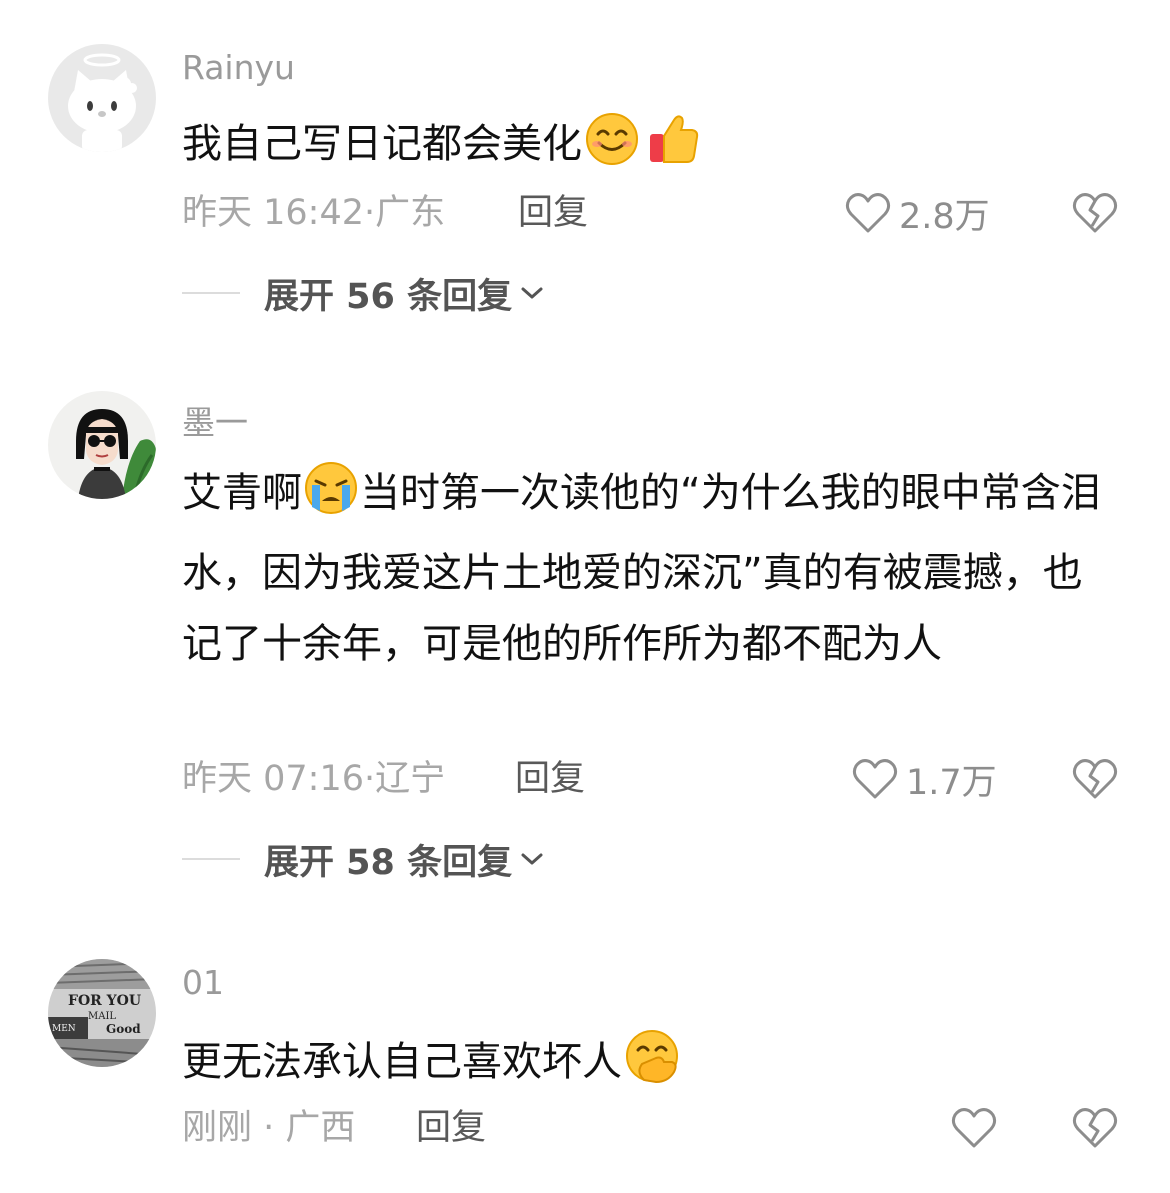 This screenshot has width=1170, height=1193. Describe the element at coordinates (238, 67) in the screenshot. I see `username: Rainyu` at that location.